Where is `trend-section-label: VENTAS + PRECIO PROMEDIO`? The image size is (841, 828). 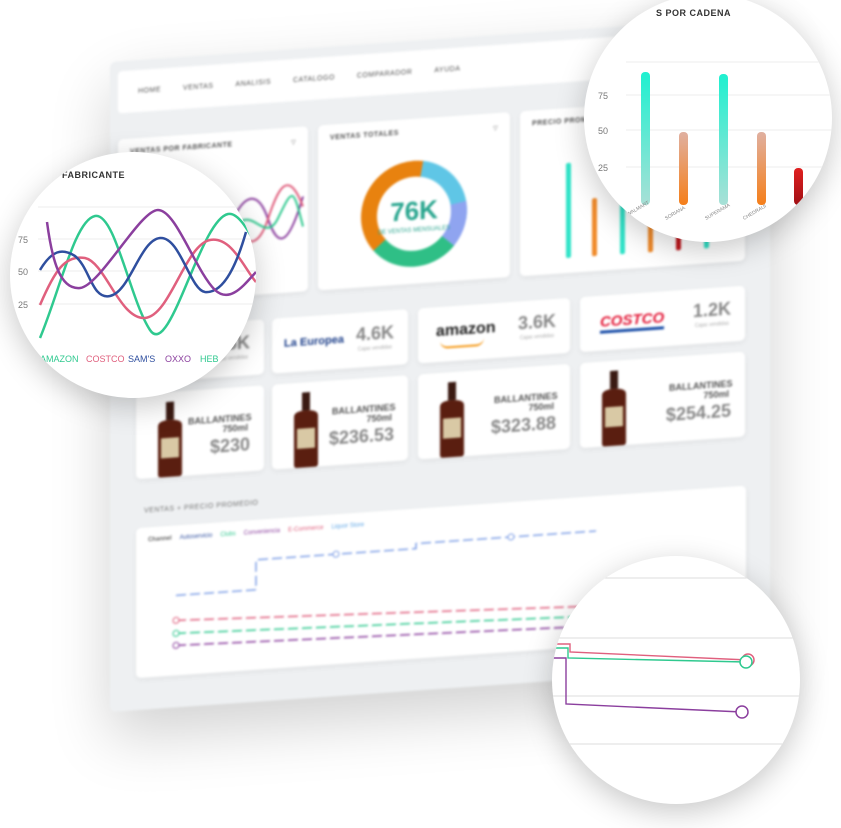
trend-section-label: VENTAS + PRECIO PROMEDIO is located at coordinates (201, 507).